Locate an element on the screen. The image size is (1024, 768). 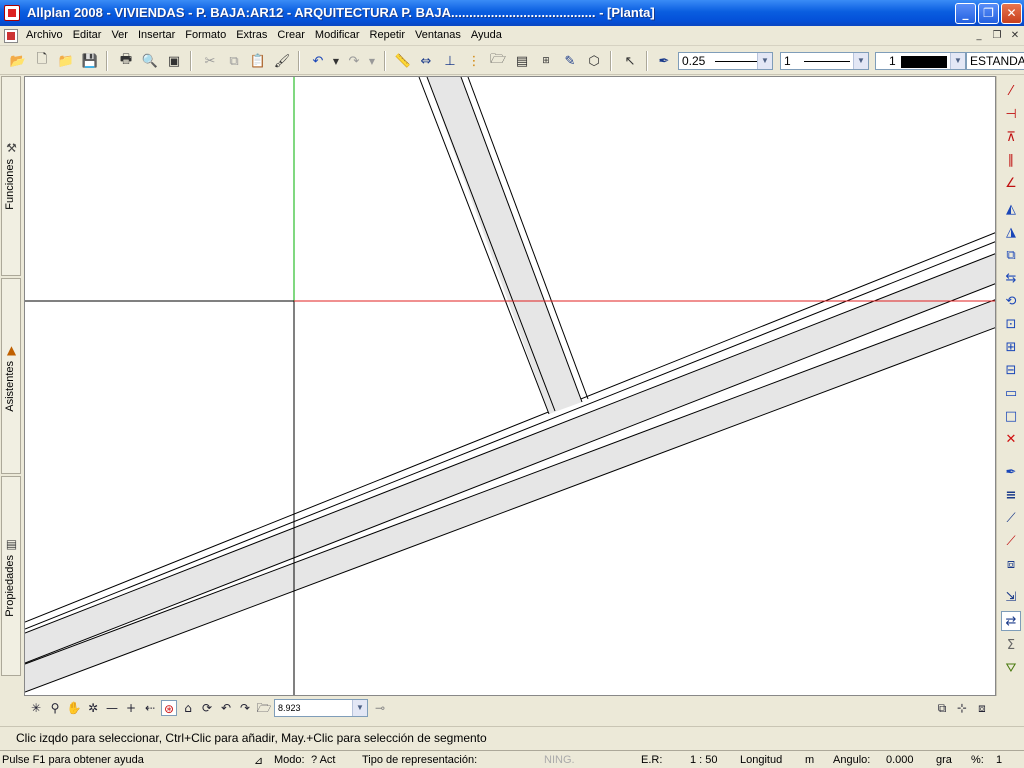
redo-icon: ↷ is located at coordinates (354, 61).